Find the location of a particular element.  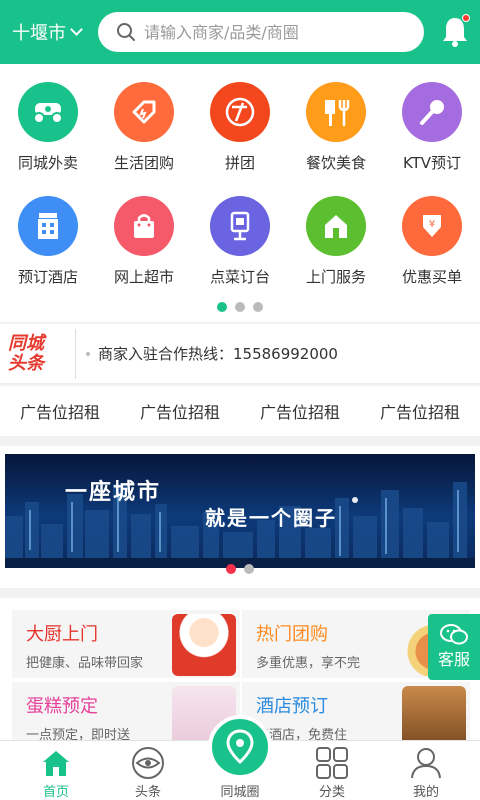

headline-logo-line1: 同城 is located at coordinates (26, 343).